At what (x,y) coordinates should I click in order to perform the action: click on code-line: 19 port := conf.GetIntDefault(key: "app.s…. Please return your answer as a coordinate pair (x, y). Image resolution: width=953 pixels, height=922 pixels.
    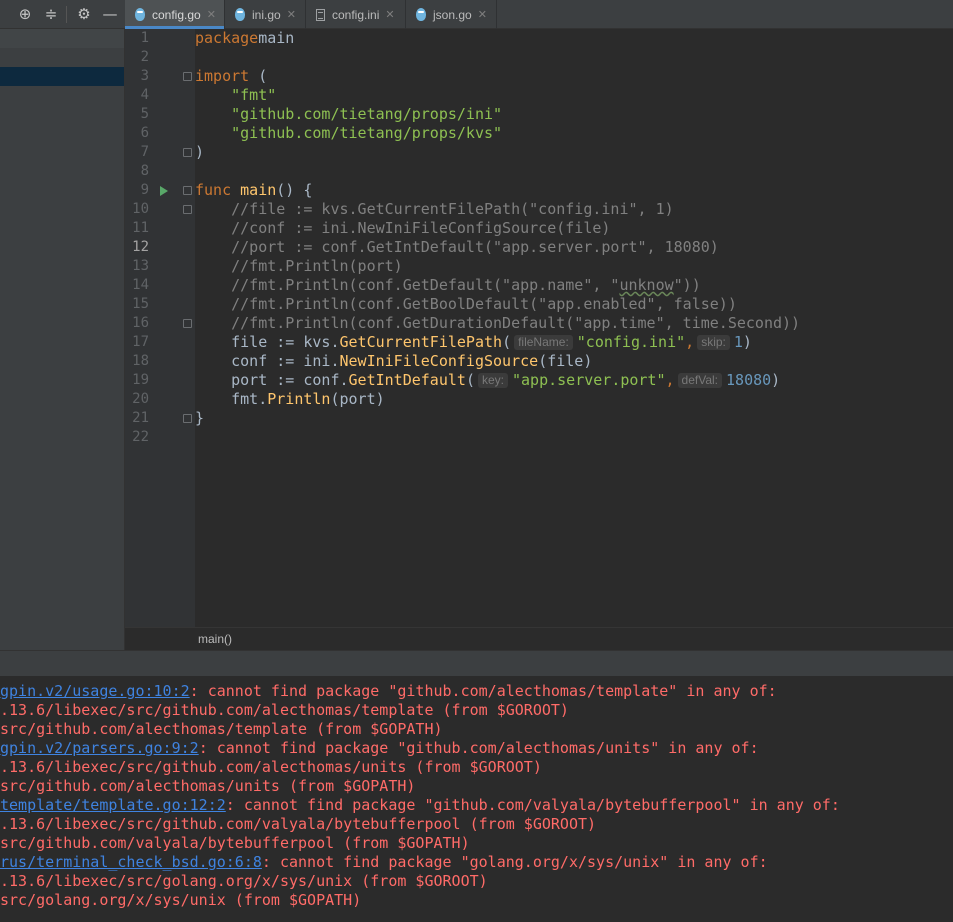
    Looking at the image, I should click on (539, 380).